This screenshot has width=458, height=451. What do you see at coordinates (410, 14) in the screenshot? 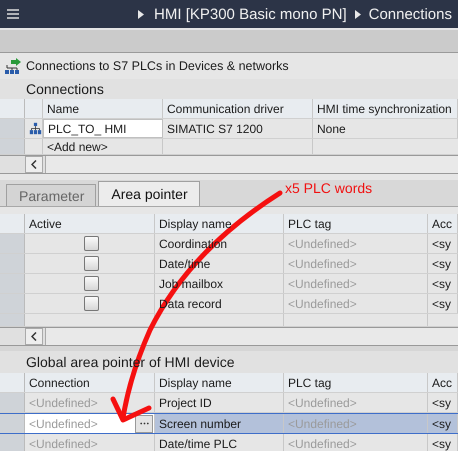
I see `breadcrumb-item: Connections` at bounding box center [410, 14].